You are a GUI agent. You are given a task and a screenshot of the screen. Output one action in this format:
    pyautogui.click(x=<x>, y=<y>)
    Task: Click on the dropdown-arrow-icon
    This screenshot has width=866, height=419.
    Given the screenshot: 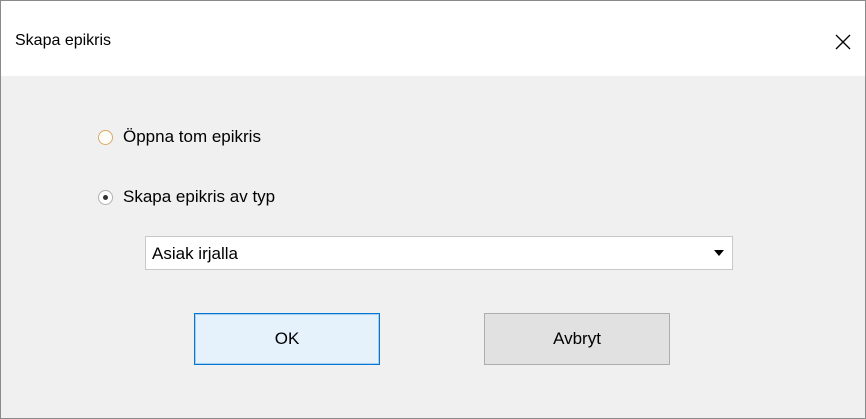 What is the action you would take?
    pyautogui.click(x=719, y=253)
    